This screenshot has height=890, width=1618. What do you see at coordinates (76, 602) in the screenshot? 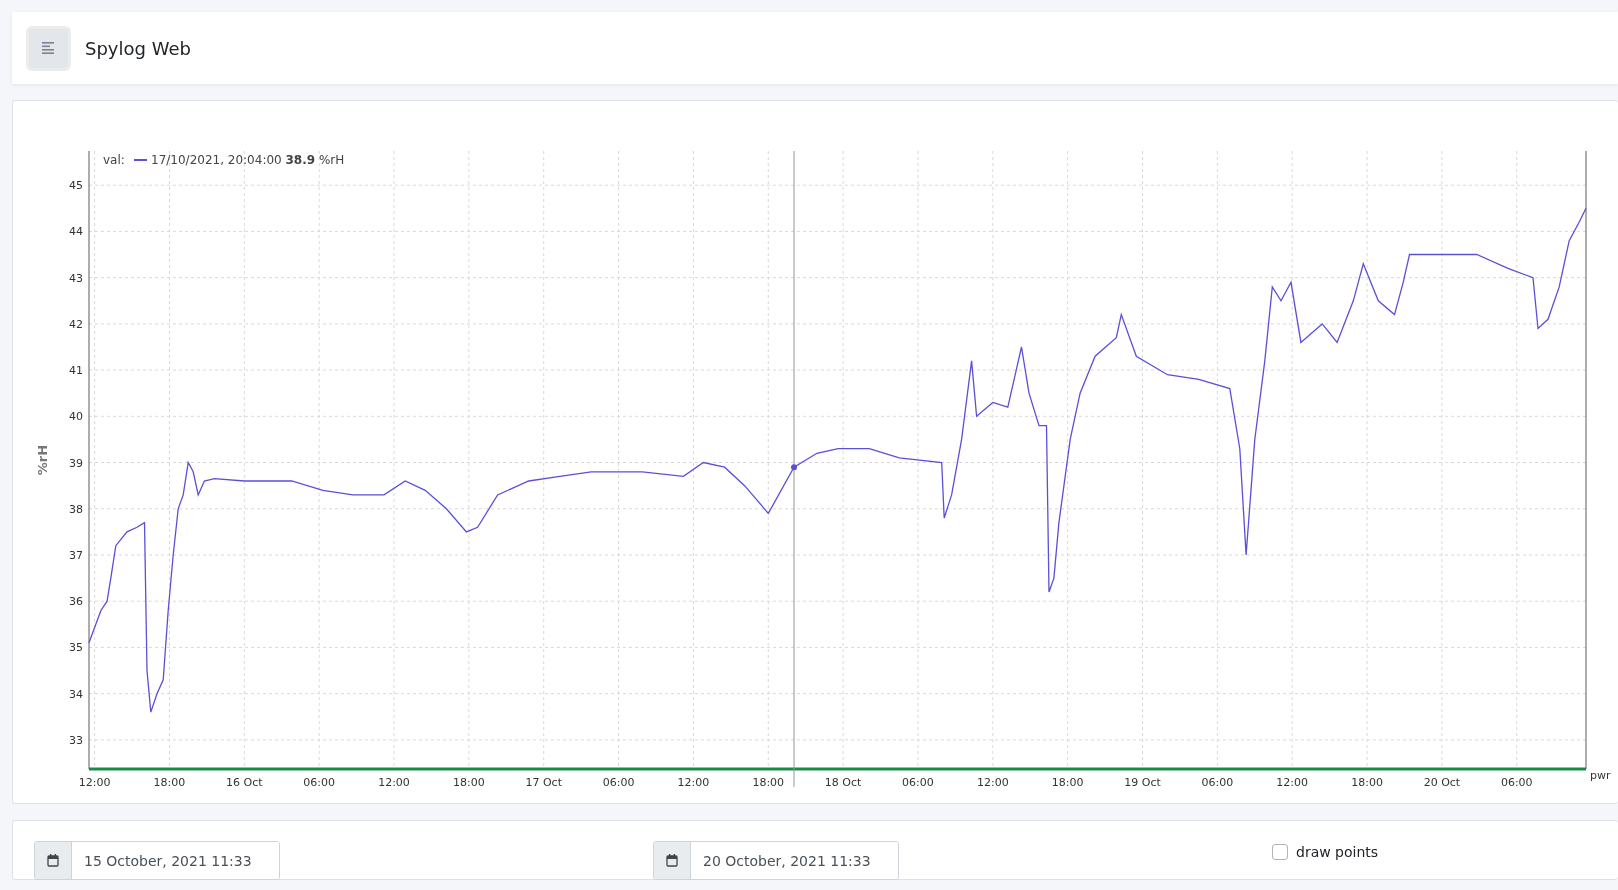
I see `y-tick-label: 36` at bounding box center [76, 602].